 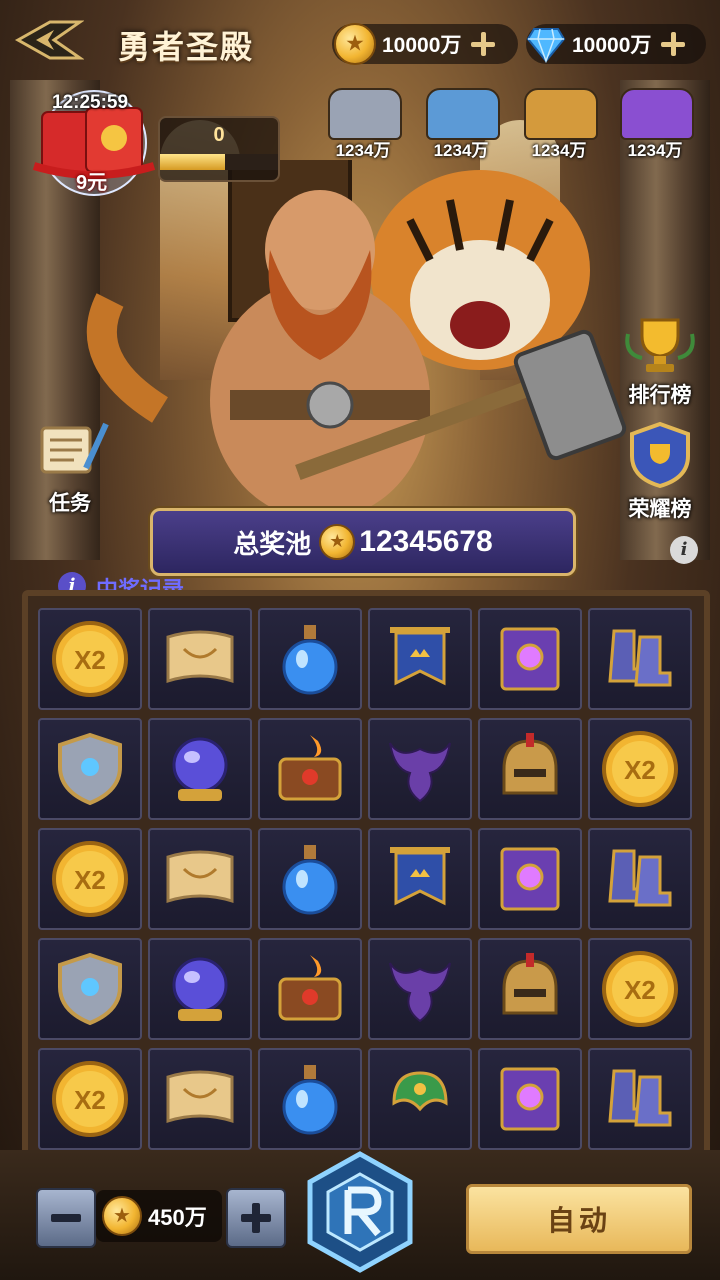 I want to click on offer-progress: 0, so click(x=219, y=149).